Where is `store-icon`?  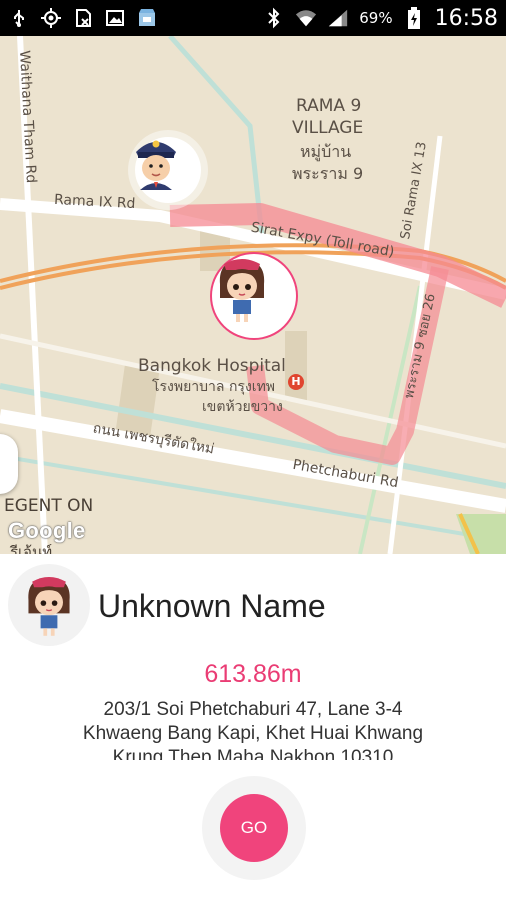 store-icon is located at coordinates (147, 18).